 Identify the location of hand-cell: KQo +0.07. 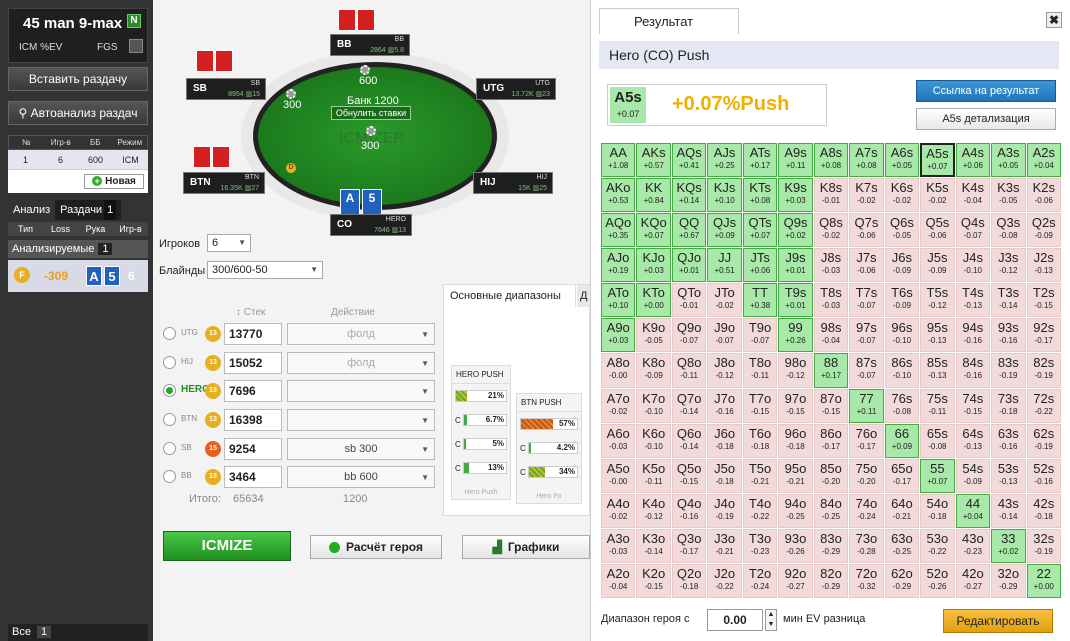
(653, 230).